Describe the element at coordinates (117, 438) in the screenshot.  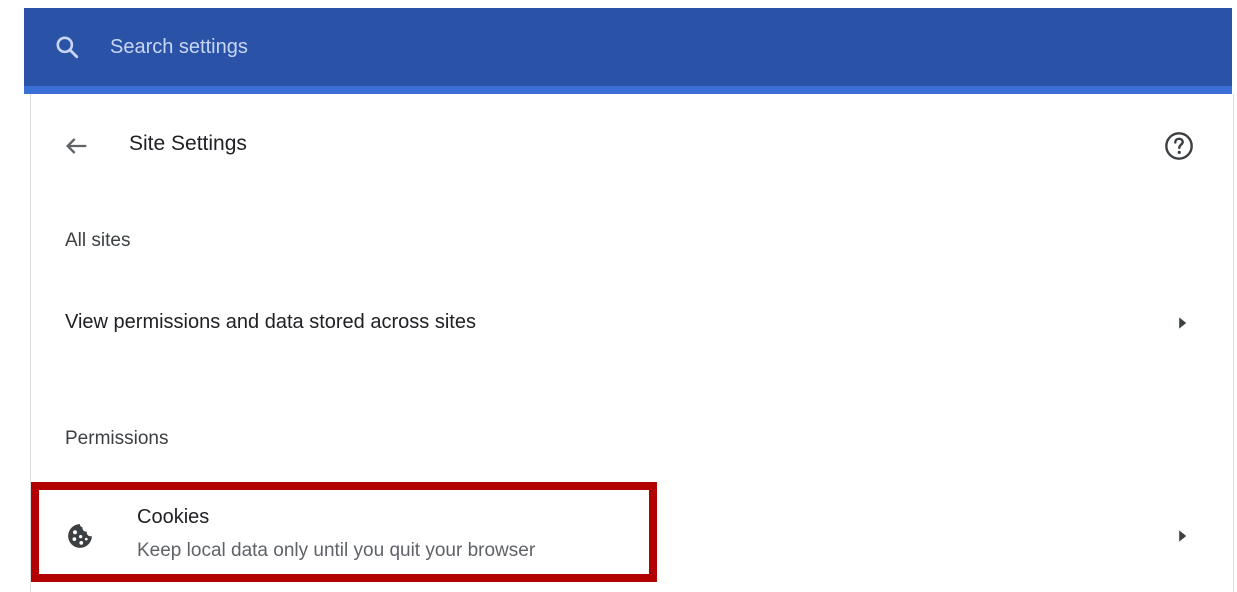
I see `permissions-heading: Permissions` at that location.